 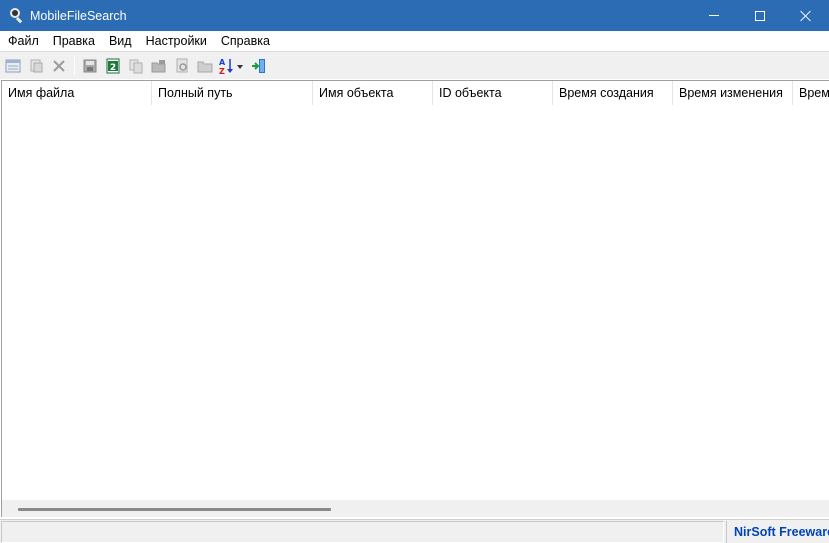 I want to click on delete-button, so click(x=59, y=66).